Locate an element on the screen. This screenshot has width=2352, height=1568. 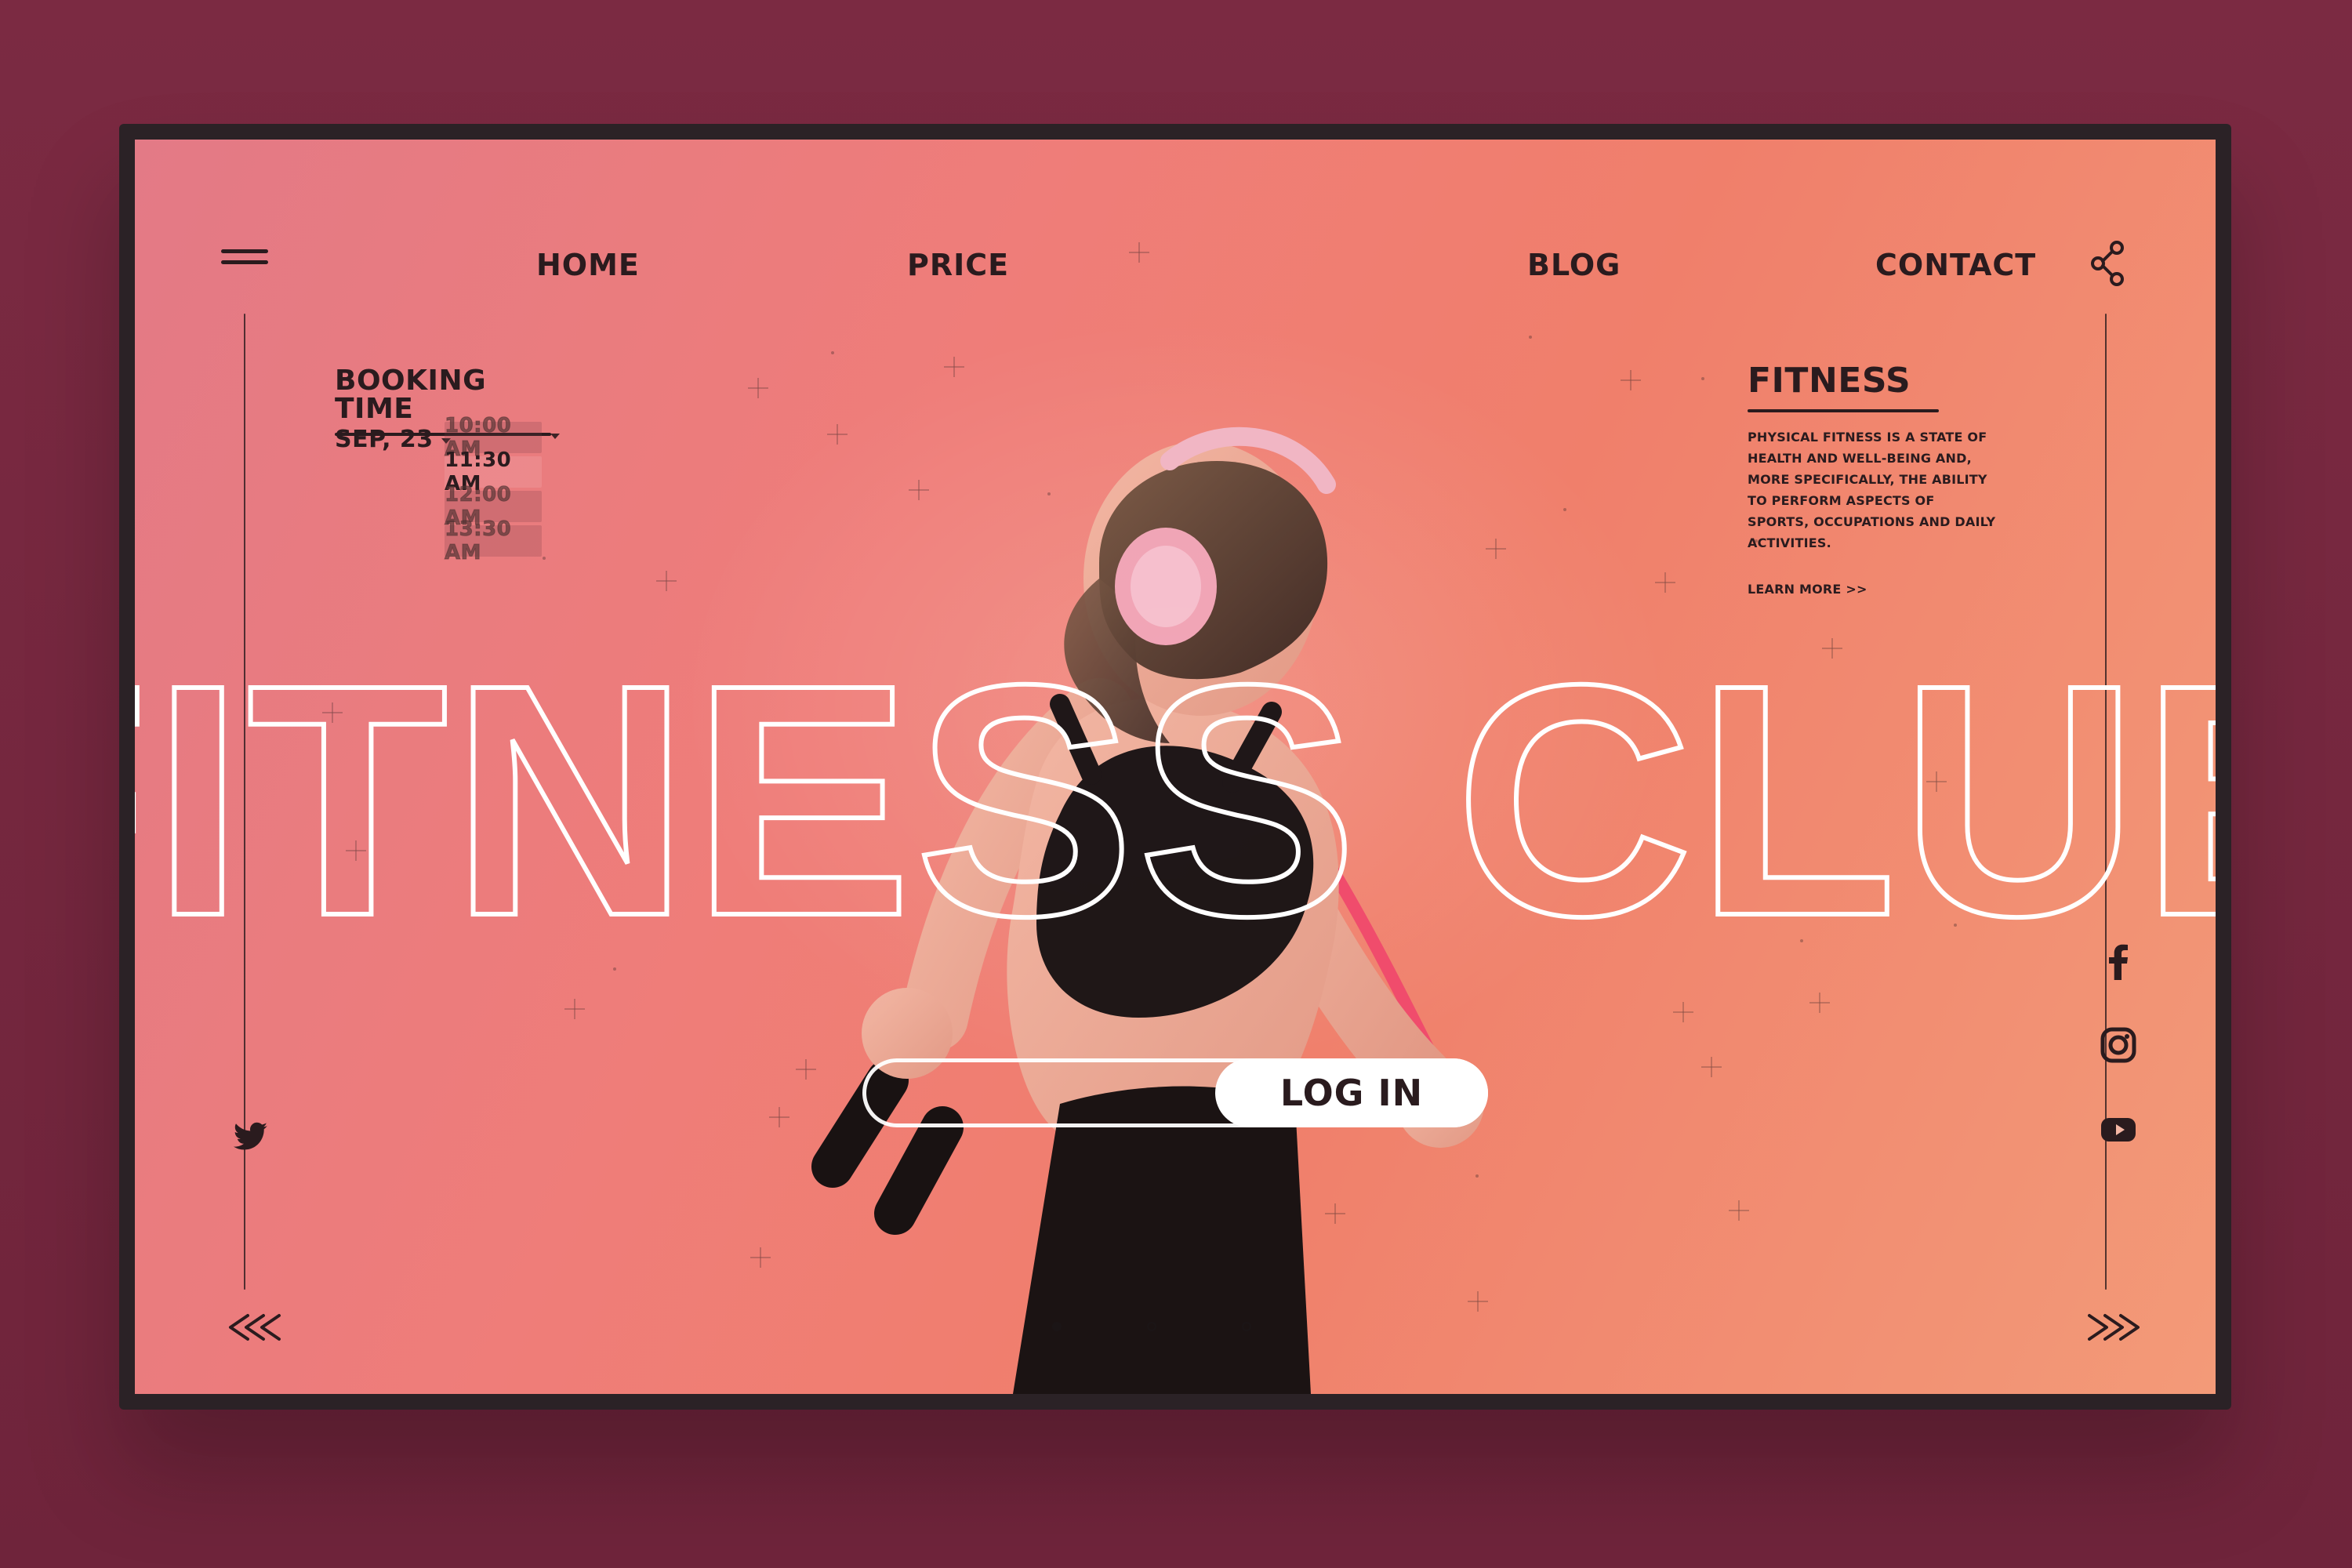
chevron-down-icon is located at coordinates (555, 436).